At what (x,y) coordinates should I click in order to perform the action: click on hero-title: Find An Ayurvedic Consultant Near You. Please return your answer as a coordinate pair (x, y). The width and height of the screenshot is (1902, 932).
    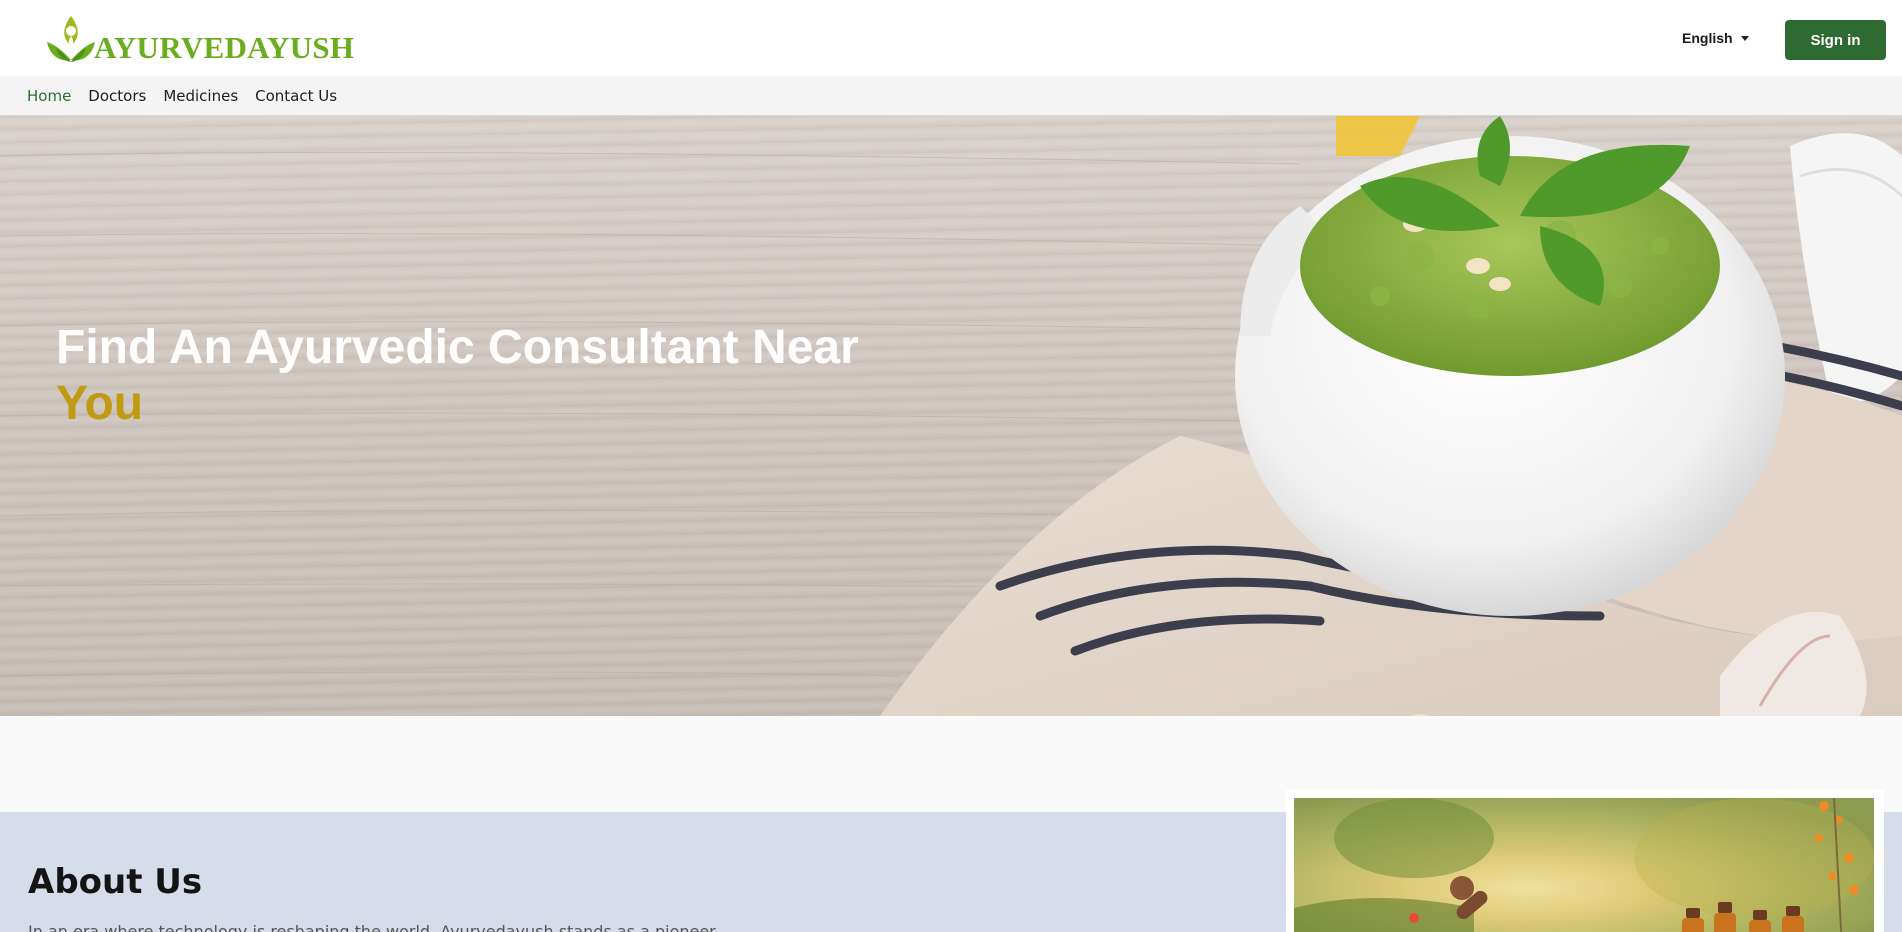
    Looking at the image, I should click on (457, 376).